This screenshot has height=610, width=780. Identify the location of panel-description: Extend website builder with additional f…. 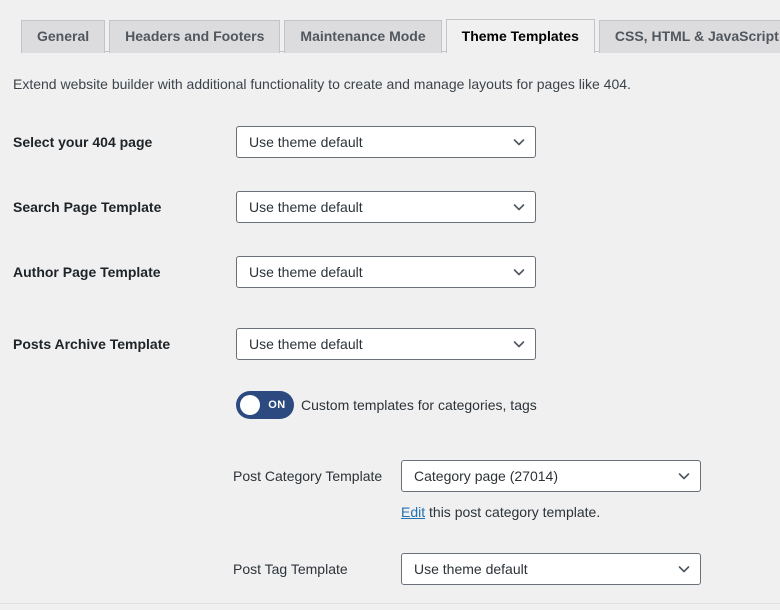
(322, 84).